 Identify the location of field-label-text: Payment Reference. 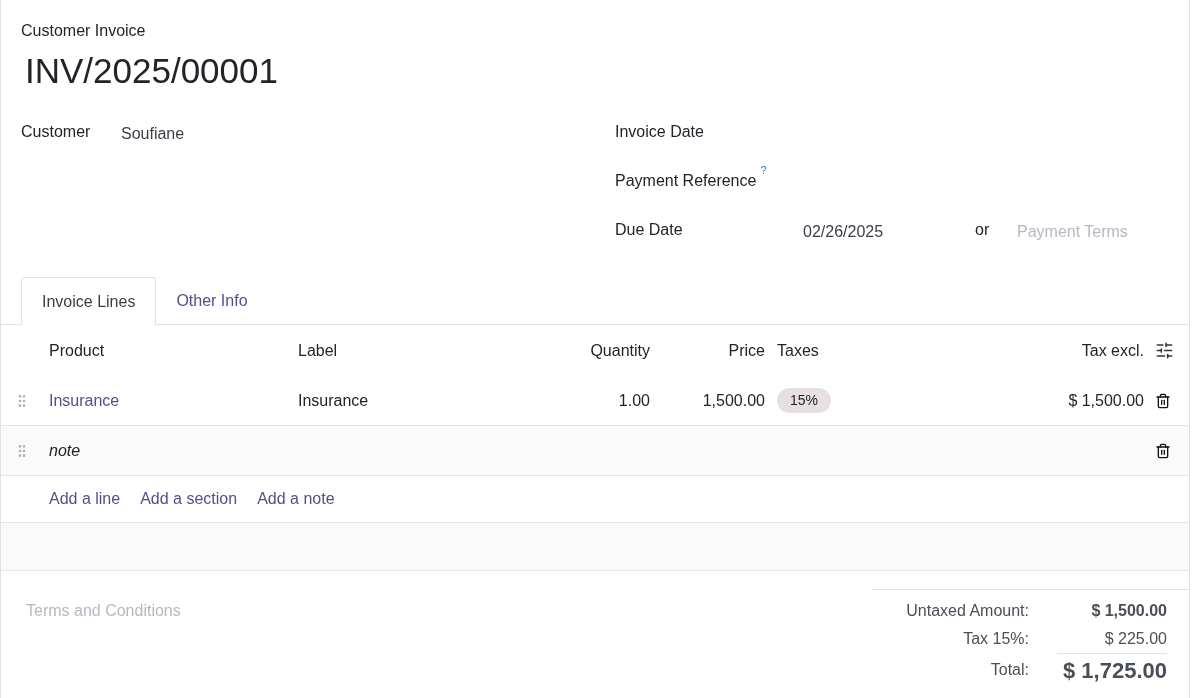
(686, 181).